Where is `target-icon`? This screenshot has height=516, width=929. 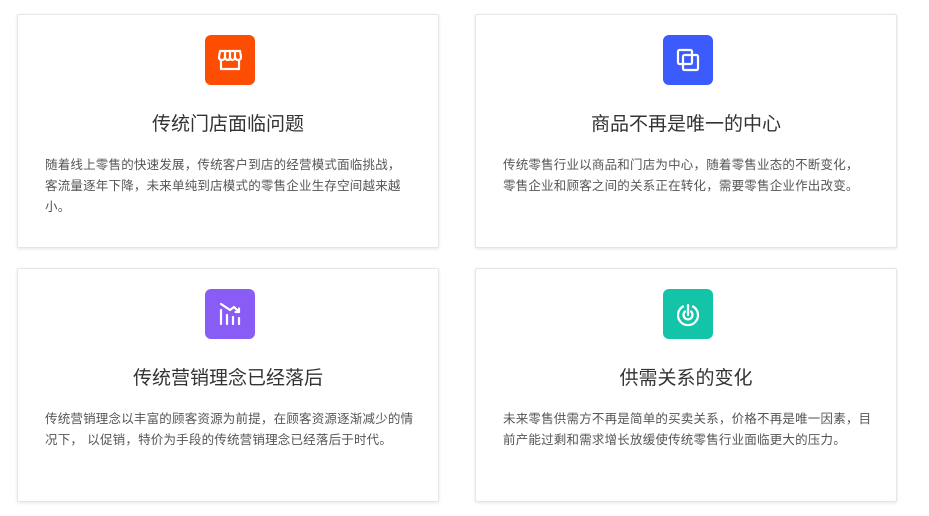 target-icon is located at coordinates (688, 314).